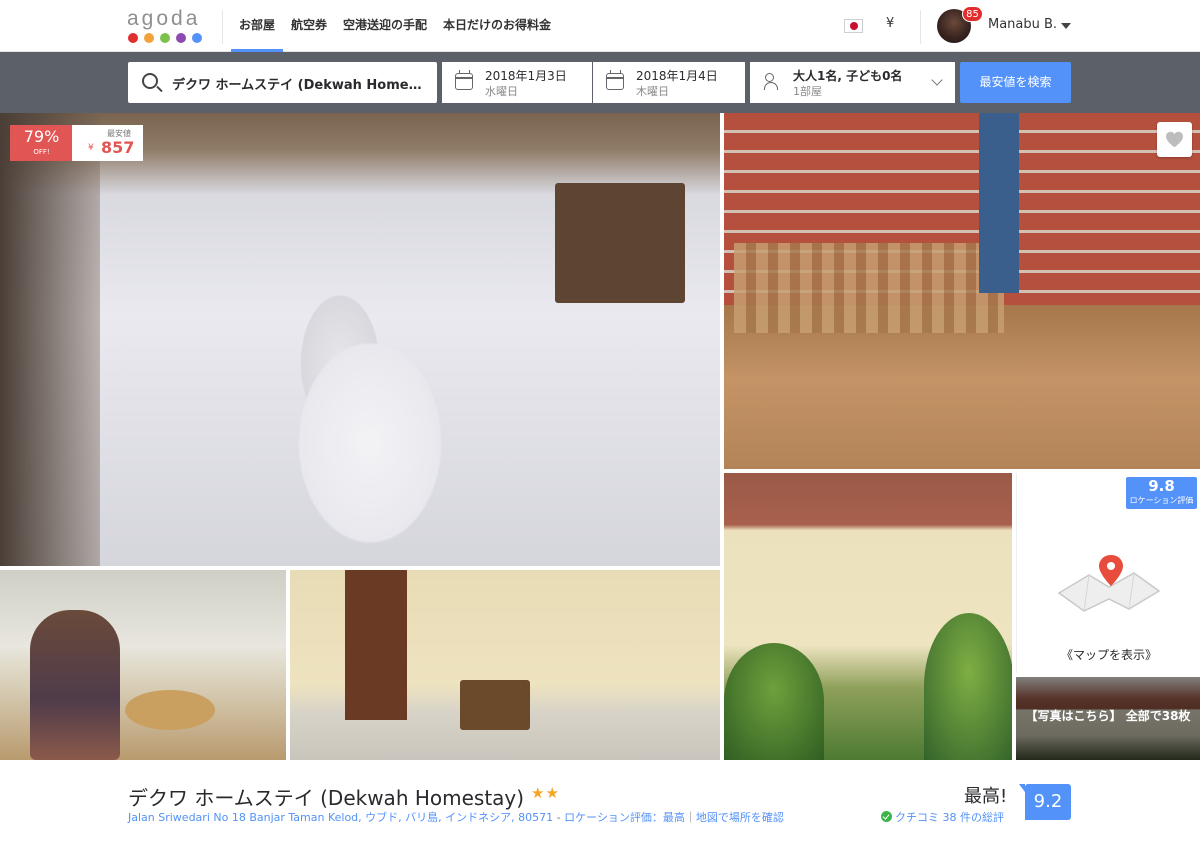  I want to click on heart-icon, so click(1174, 139).